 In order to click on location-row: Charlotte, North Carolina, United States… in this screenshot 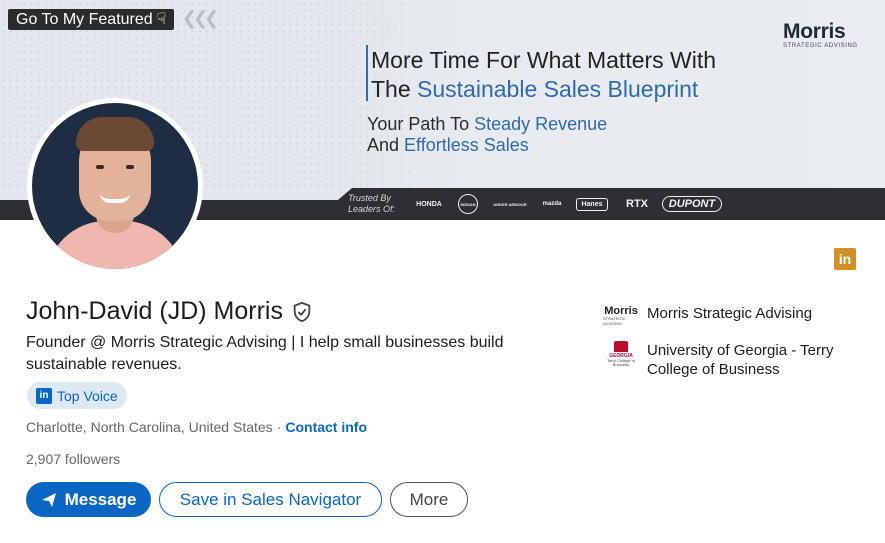, I will do `click(196, 427)`.